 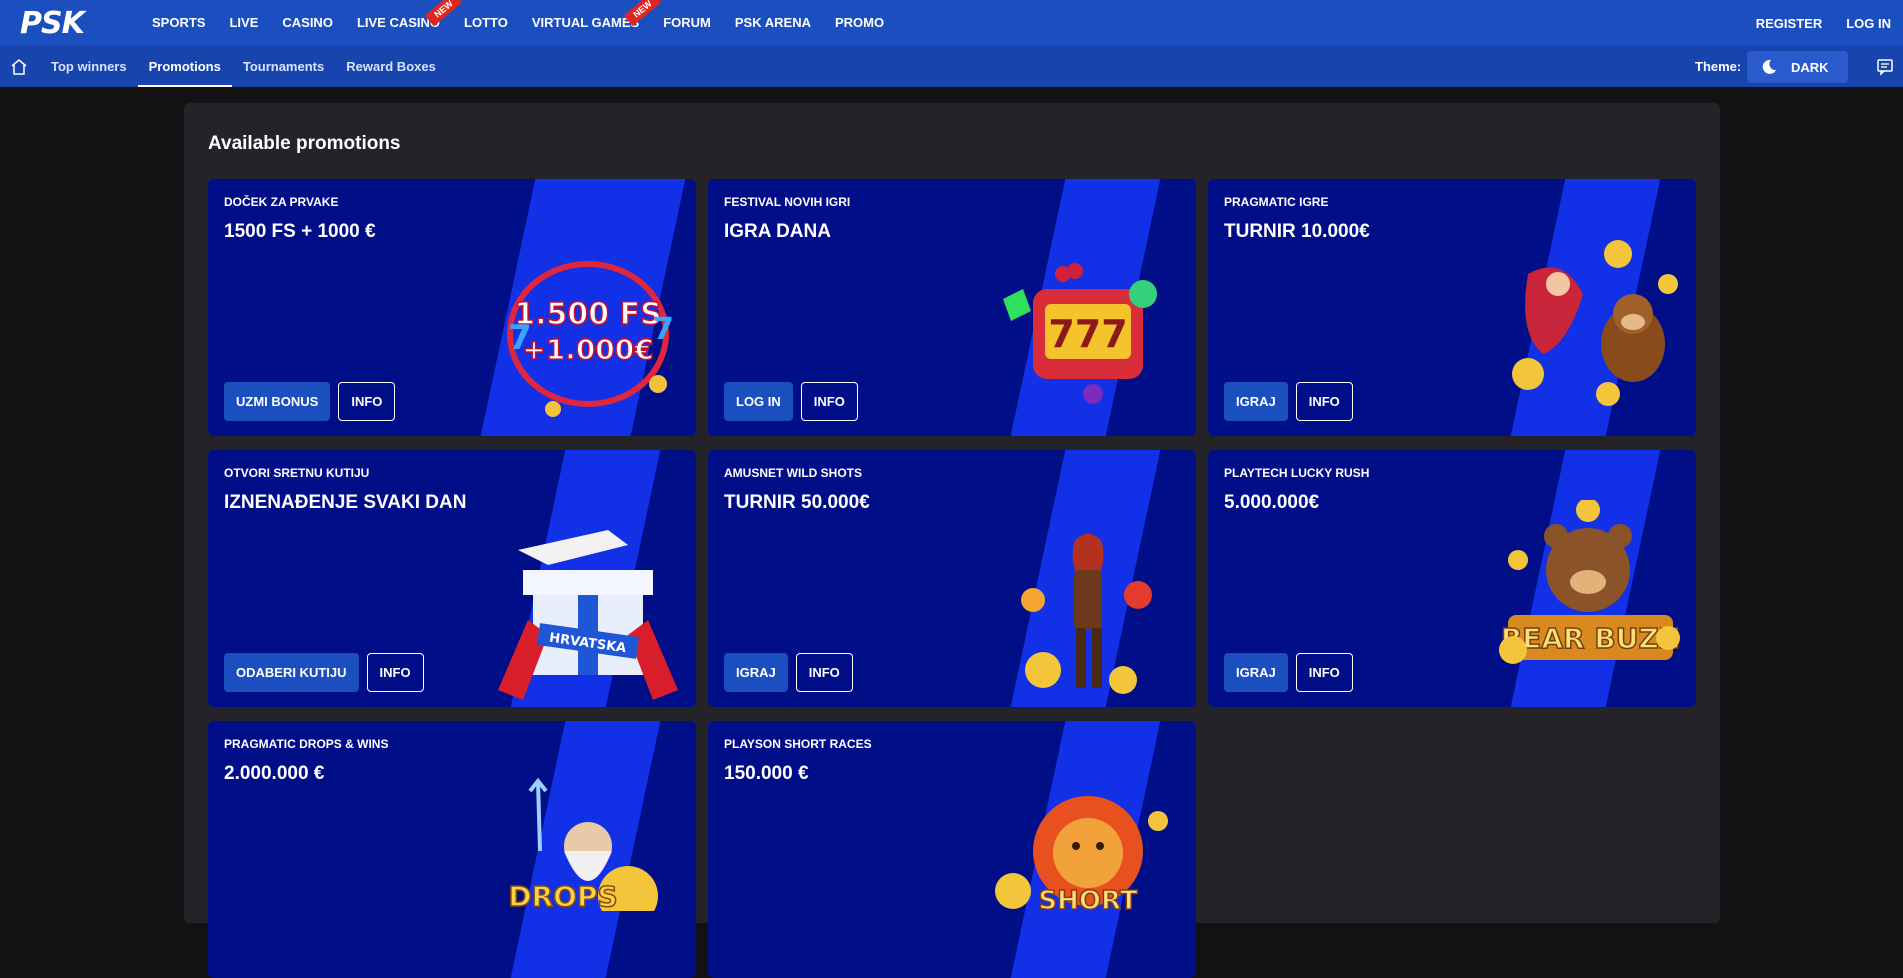 What do you see at coordinates (243, 23) in the screenshot?
I see `nav-live: LIVE` at bounding box center [243, 23].